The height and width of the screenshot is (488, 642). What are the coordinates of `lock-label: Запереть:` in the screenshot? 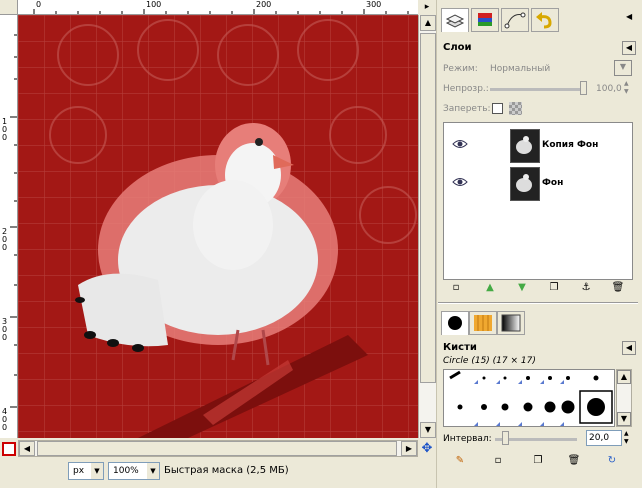 It's located at (467, 109).